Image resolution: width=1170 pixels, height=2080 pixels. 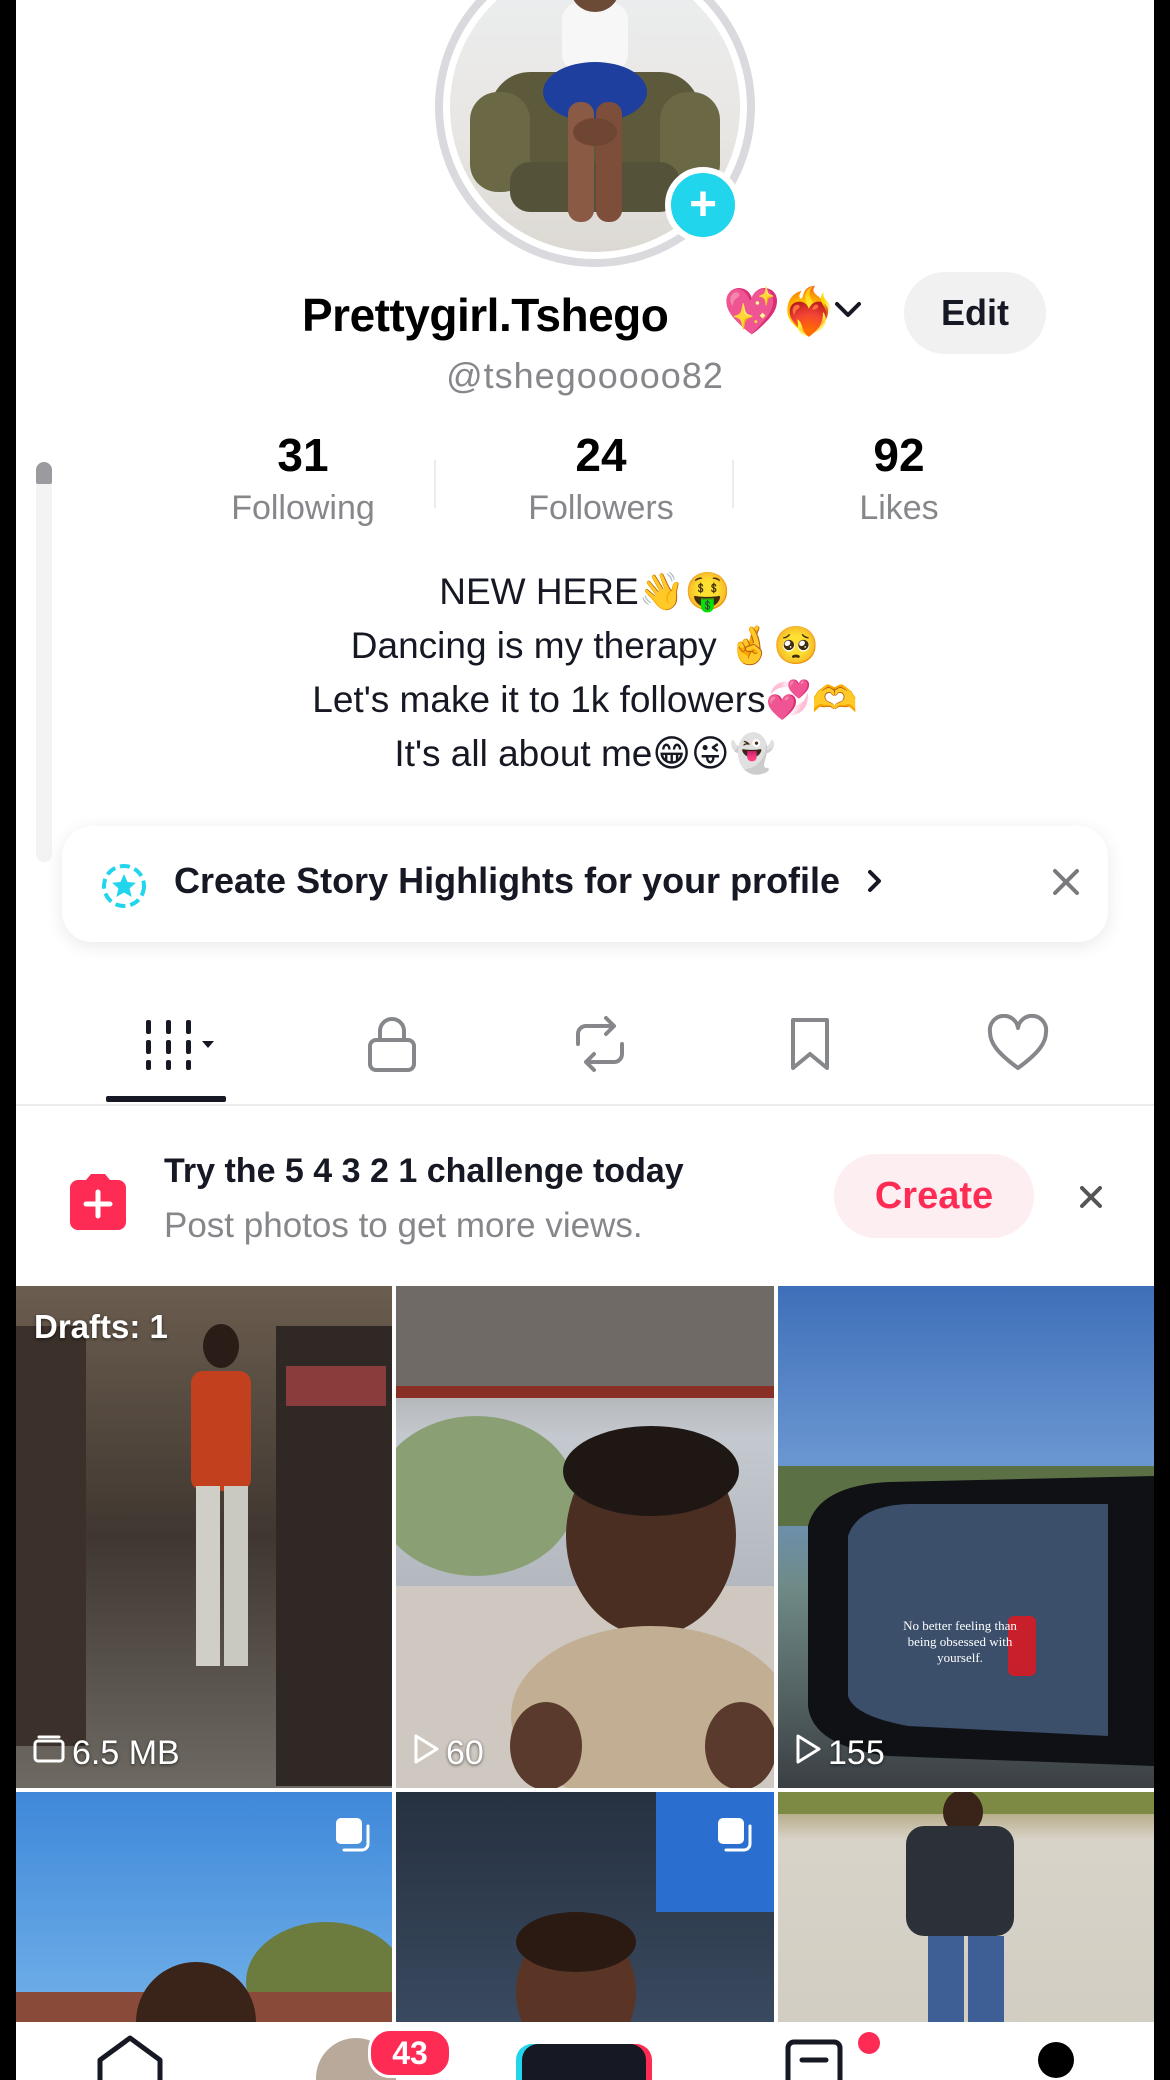 What do you see at coordinates (204, 1555) in the screenshot?
I see `draft-thumbnail` at bounding box center [204, 1555].